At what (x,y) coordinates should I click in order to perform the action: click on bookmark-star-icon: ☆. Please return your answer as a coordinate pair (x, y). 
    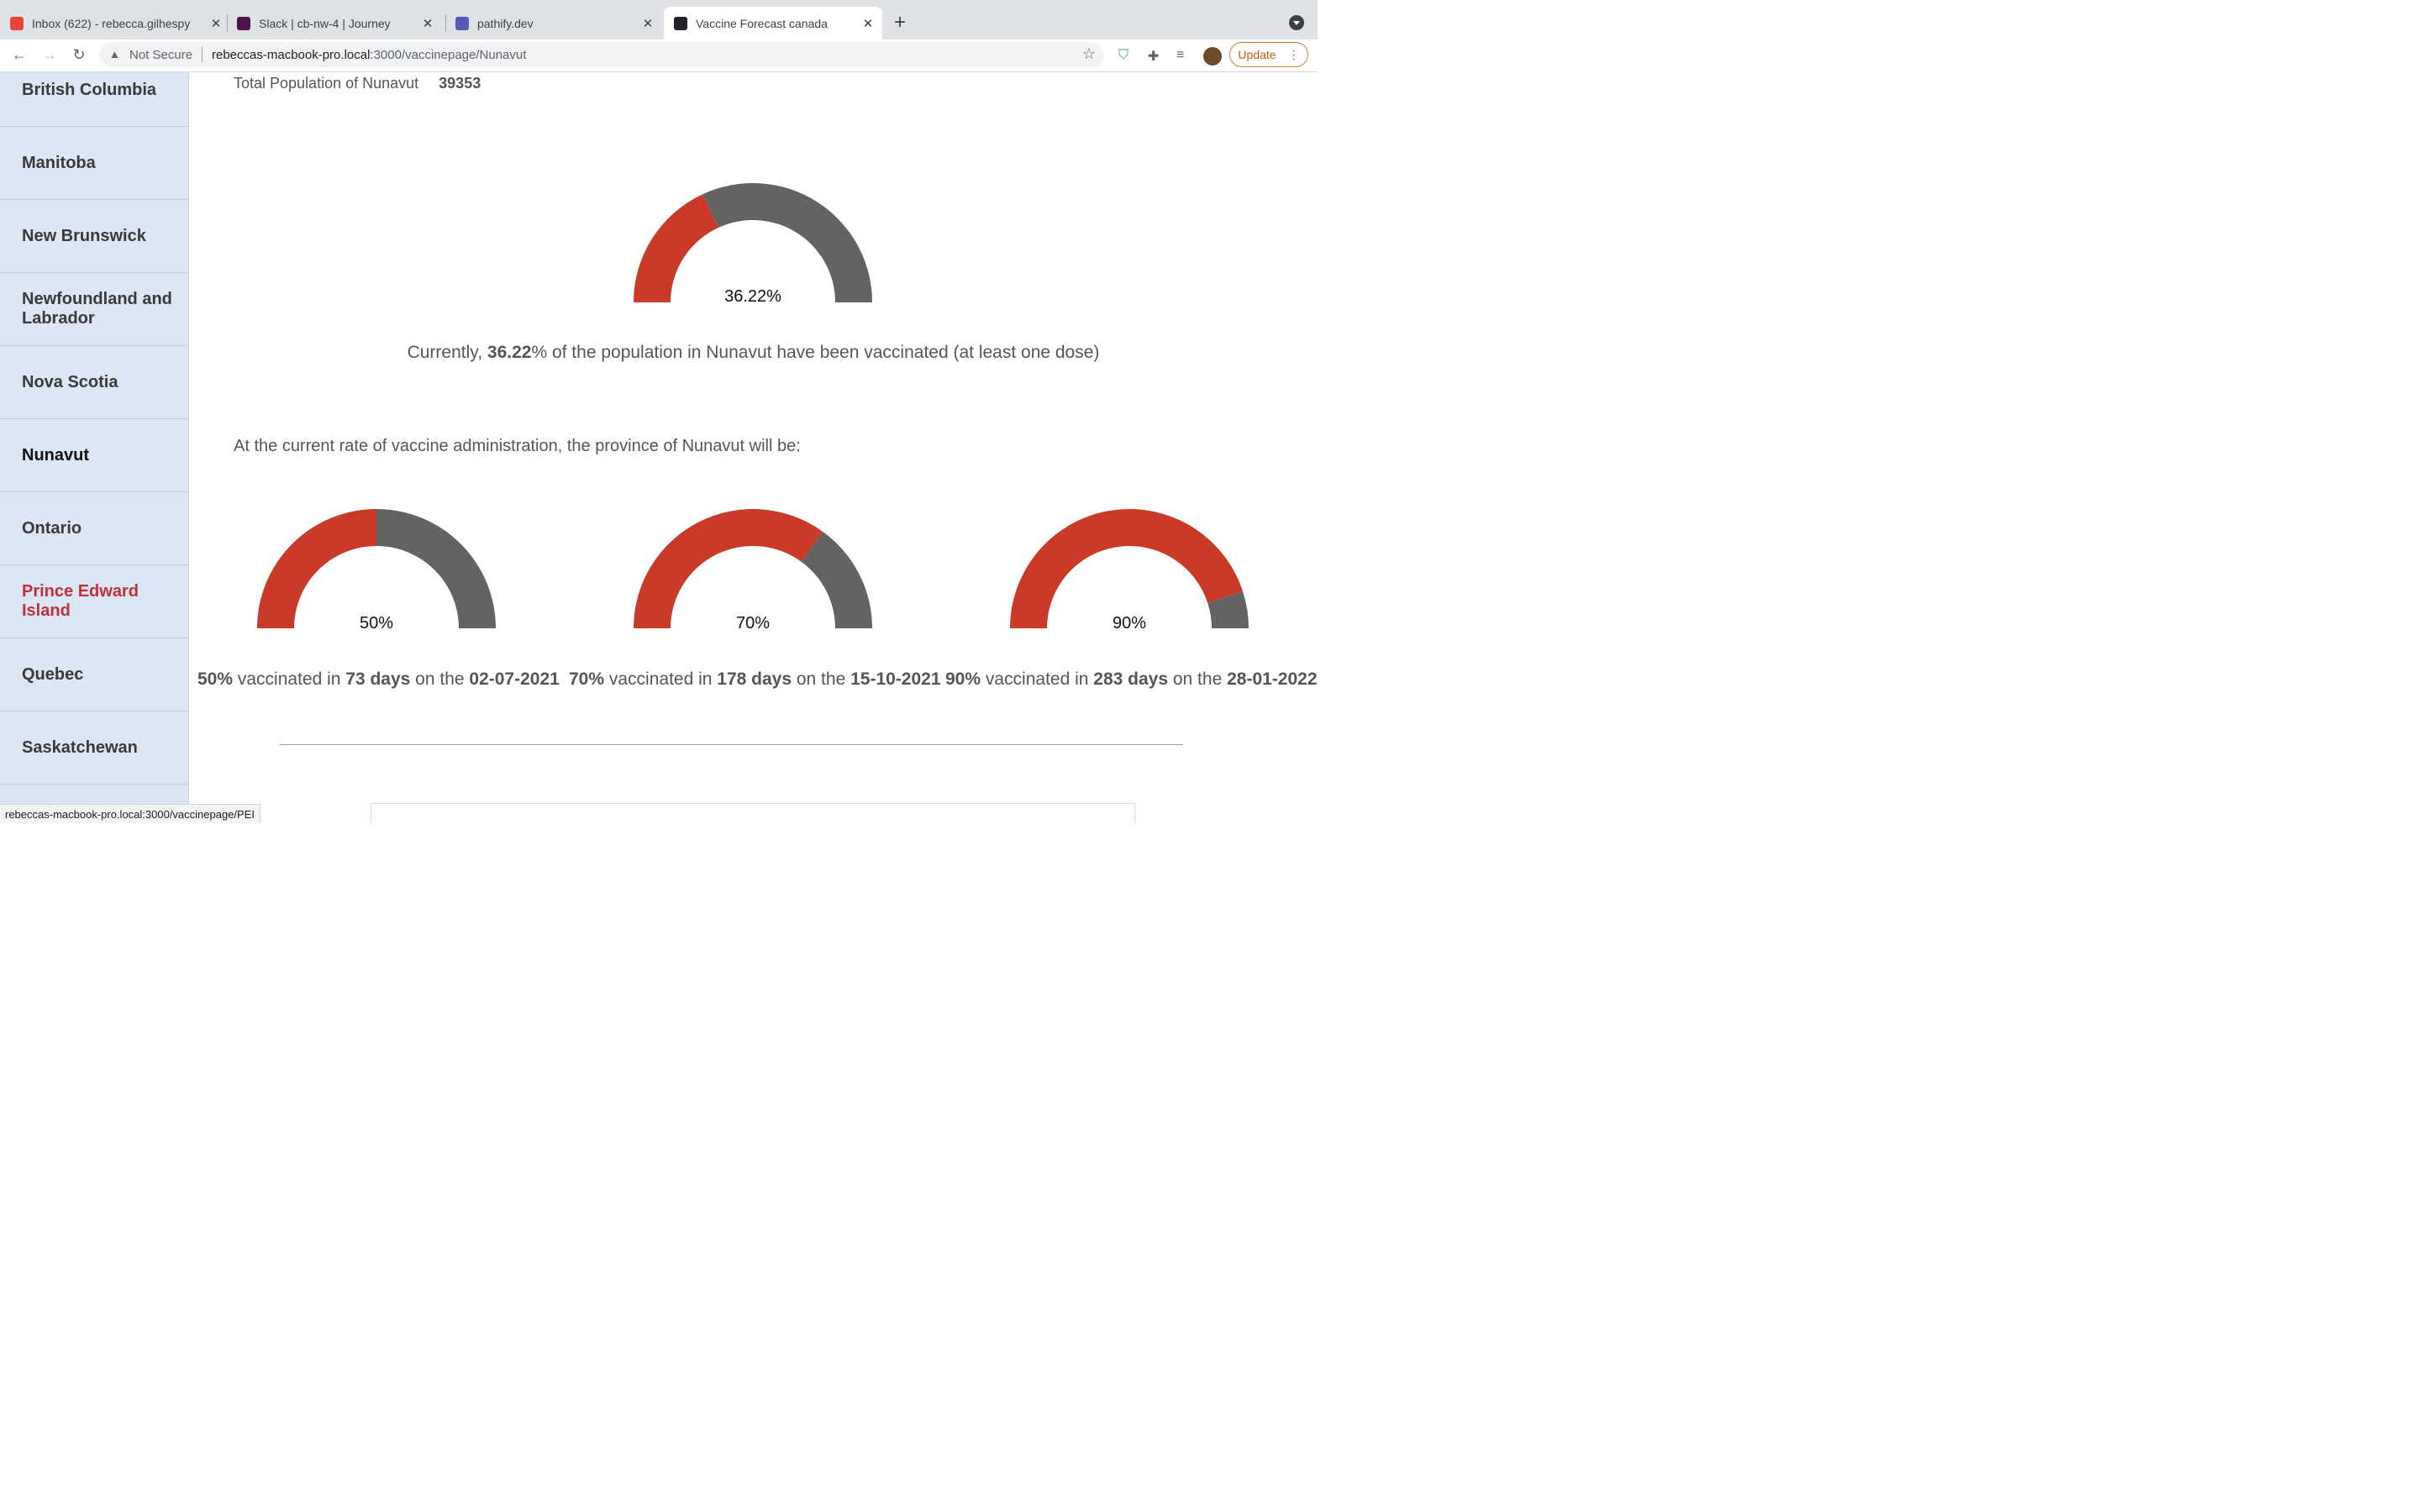
    Looking at the image, I should click on (1089, 54).